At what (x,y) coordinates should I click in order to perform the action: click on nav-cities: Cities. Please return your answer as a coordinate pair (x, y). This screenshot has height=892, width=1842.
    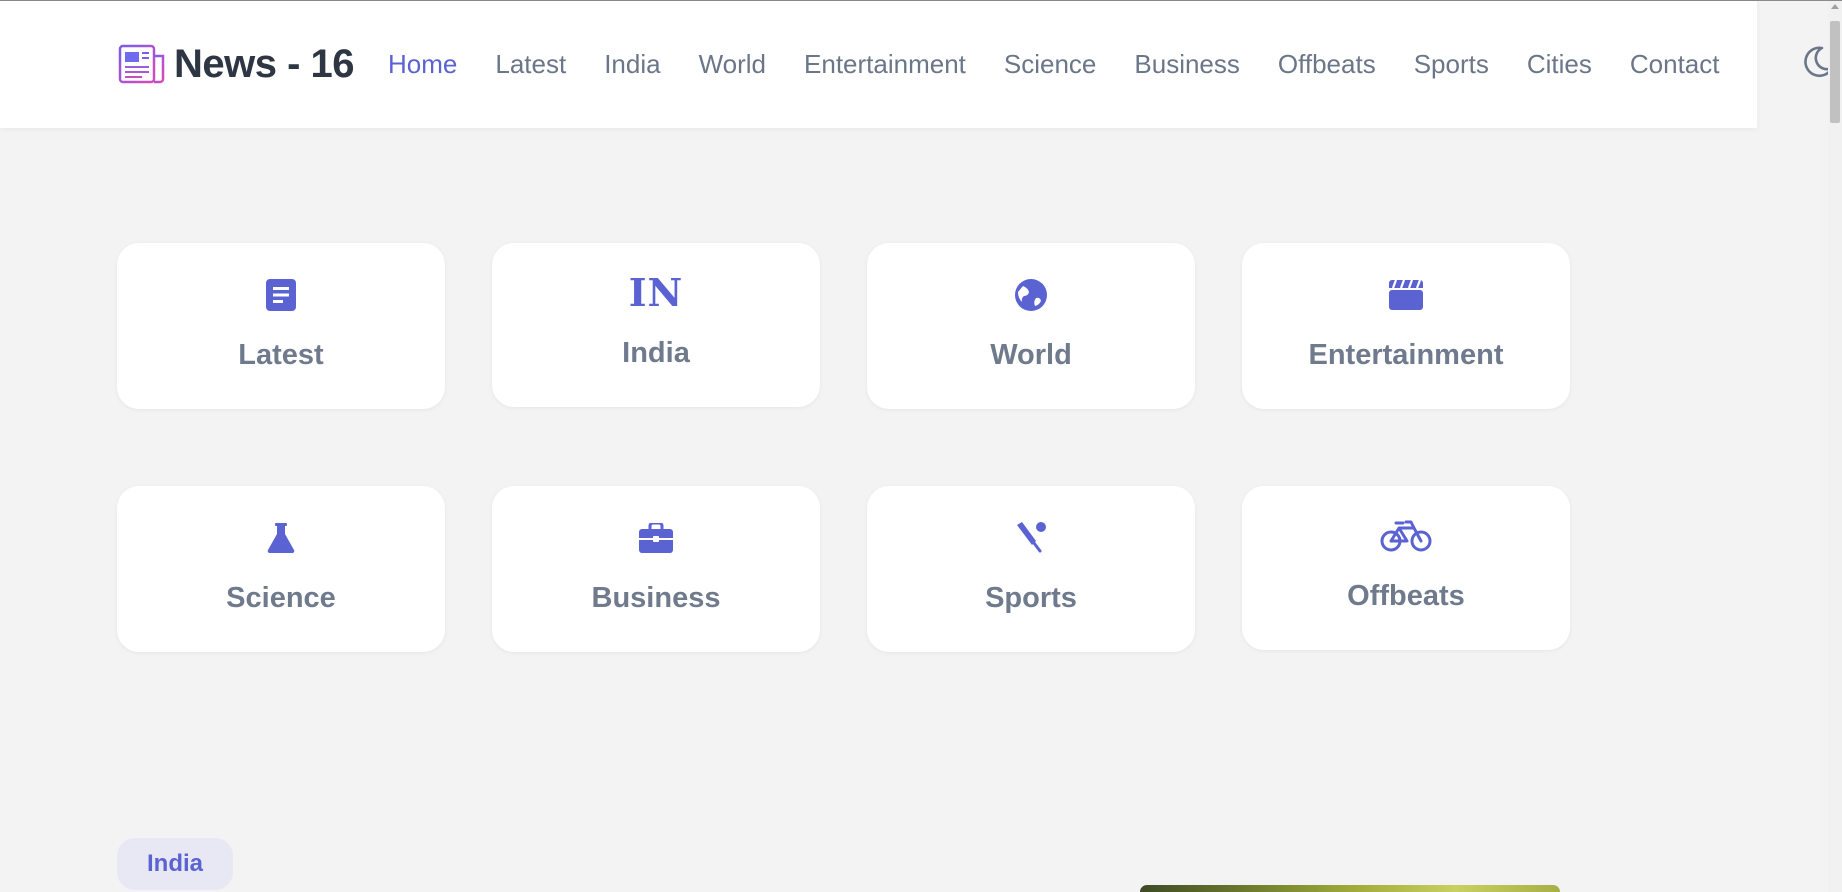
    Looking at the image, I should click on (1559, 64).